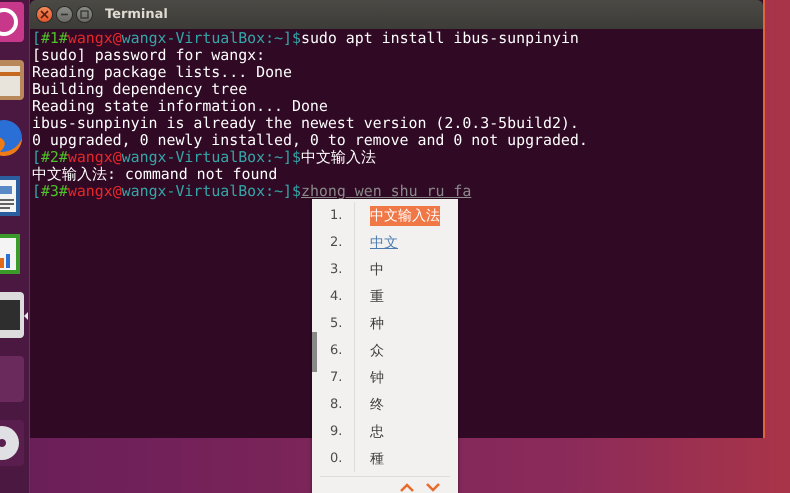 The image size is (790, 493). Describe the element at coordinates (333, 431) in the screenshot. I see `candidate-number: 9.` at that location.